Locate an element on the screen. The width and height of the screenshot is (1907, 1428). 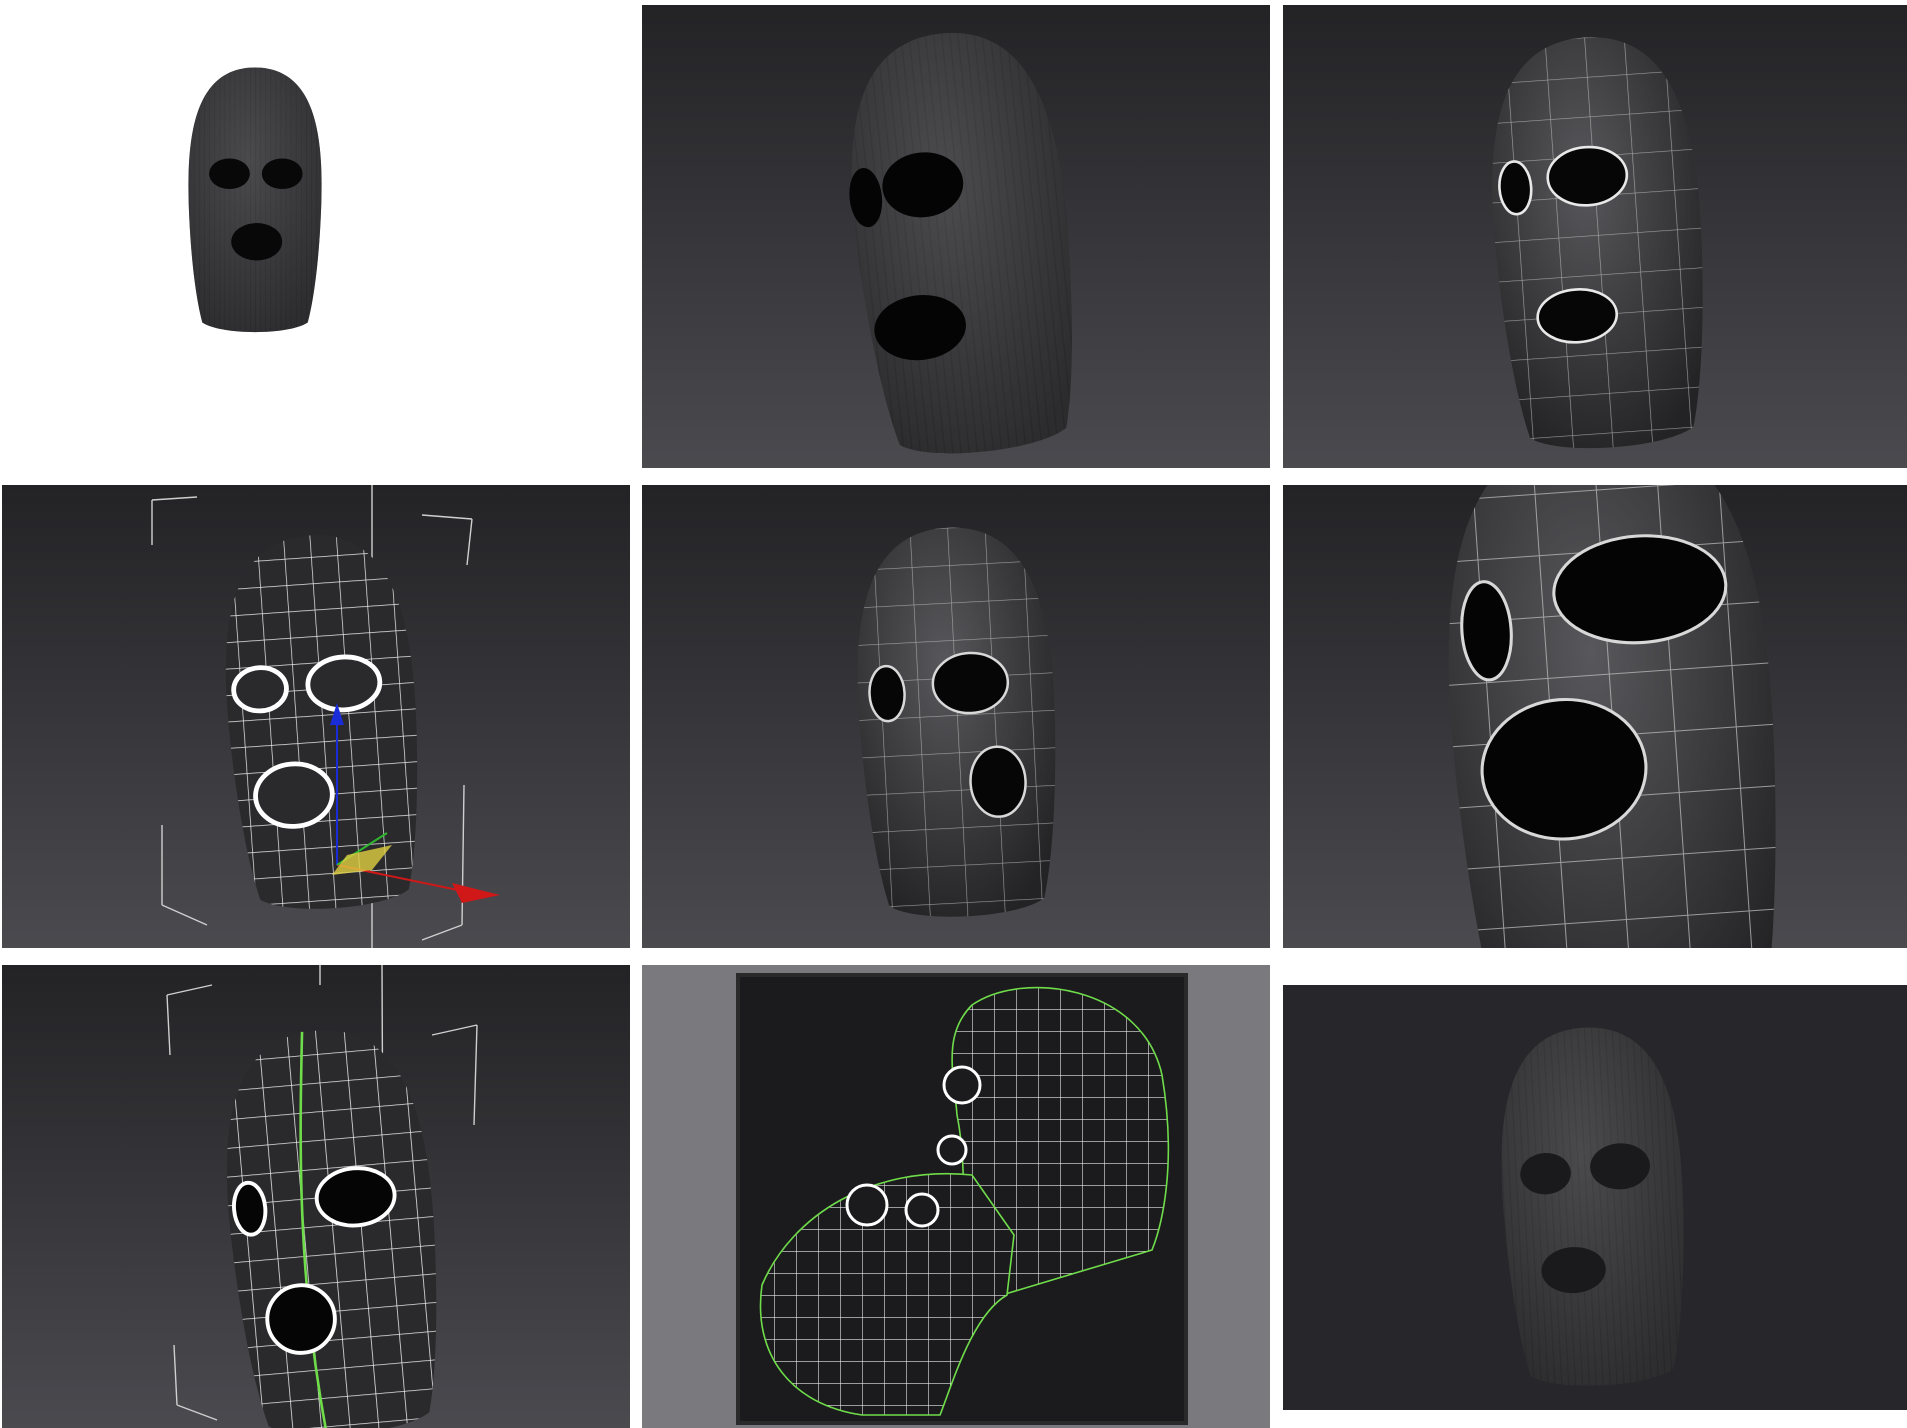
mask-wireframe-seams is located at coordinates (316, 1196).